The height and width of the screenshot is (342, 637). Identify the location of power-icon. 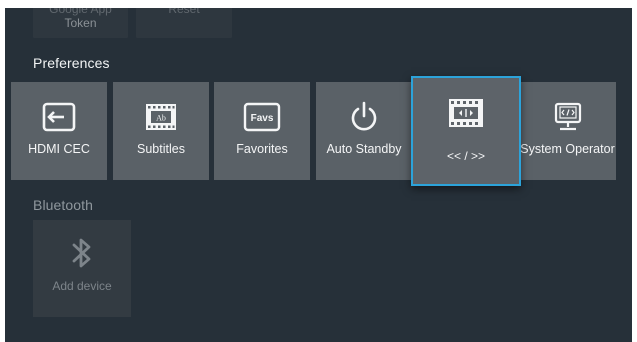
(364, 117).